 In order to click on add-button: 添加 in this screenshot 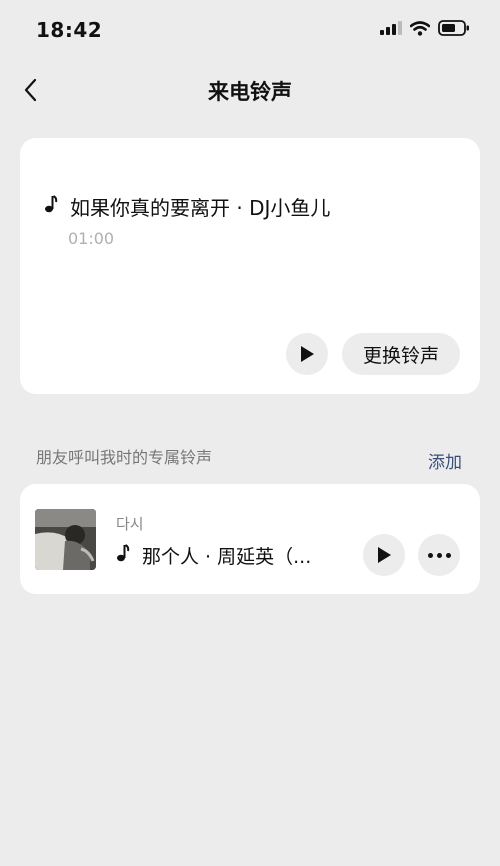, I will do `click(445, 460)`.